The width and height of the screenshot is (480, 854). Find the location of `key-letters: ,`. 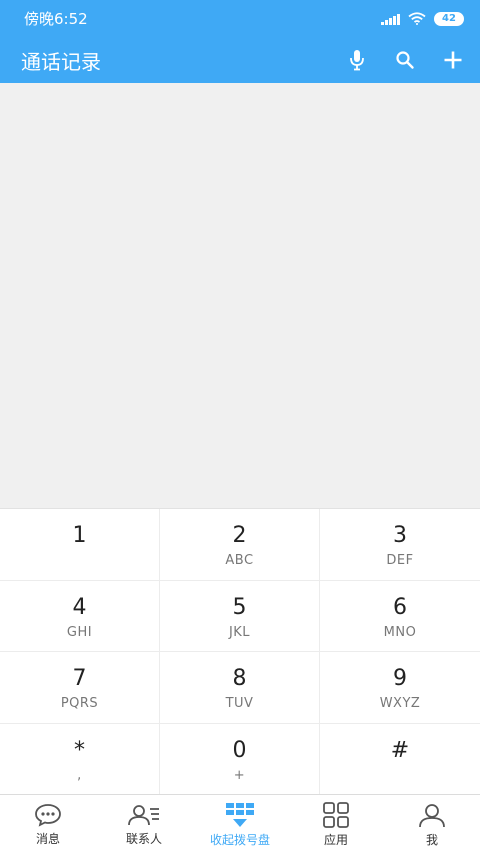

key-letters: , is located at coordinates (79, 775).